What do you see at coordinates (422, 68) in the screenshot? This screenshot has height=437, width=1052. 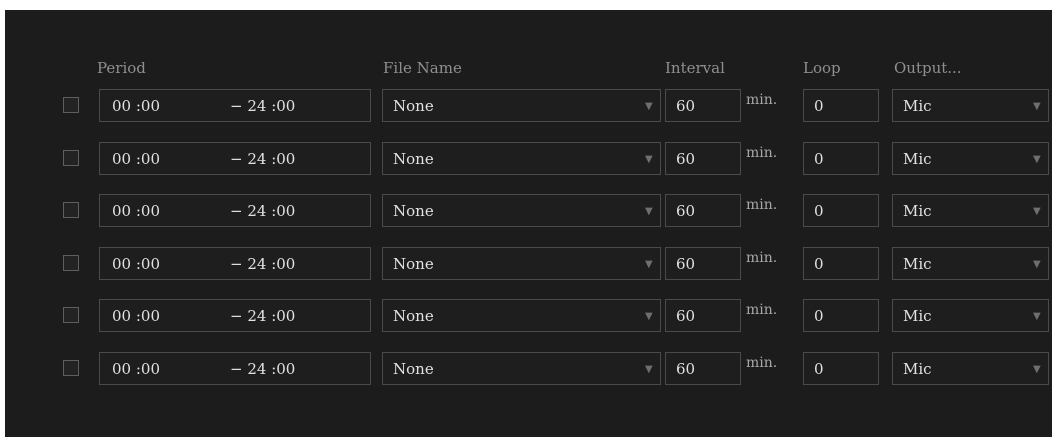 I see `header-file-name: File Name` at bounding box center [422, 68].